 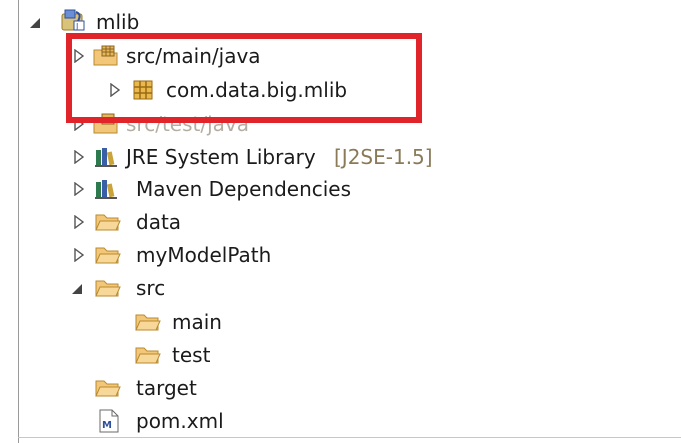 What do you see at coordinates (340, 421) in the screenshot?
I see `tree-item-pom-xml: M pom.xml` at bounding box center [340, 421].